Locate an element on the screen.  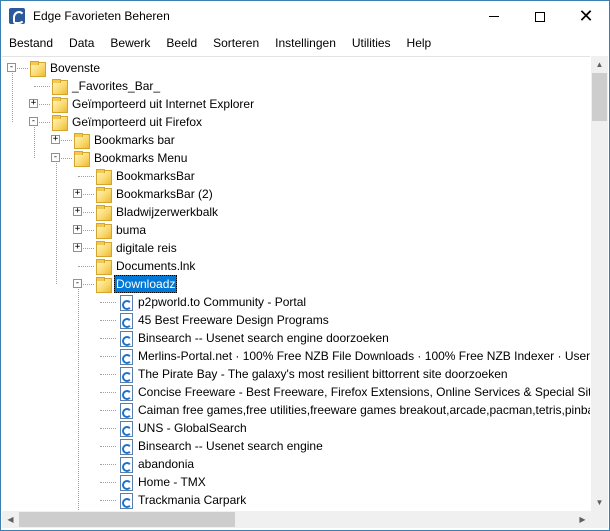
maximize-button is located at coordinates (540, 16).